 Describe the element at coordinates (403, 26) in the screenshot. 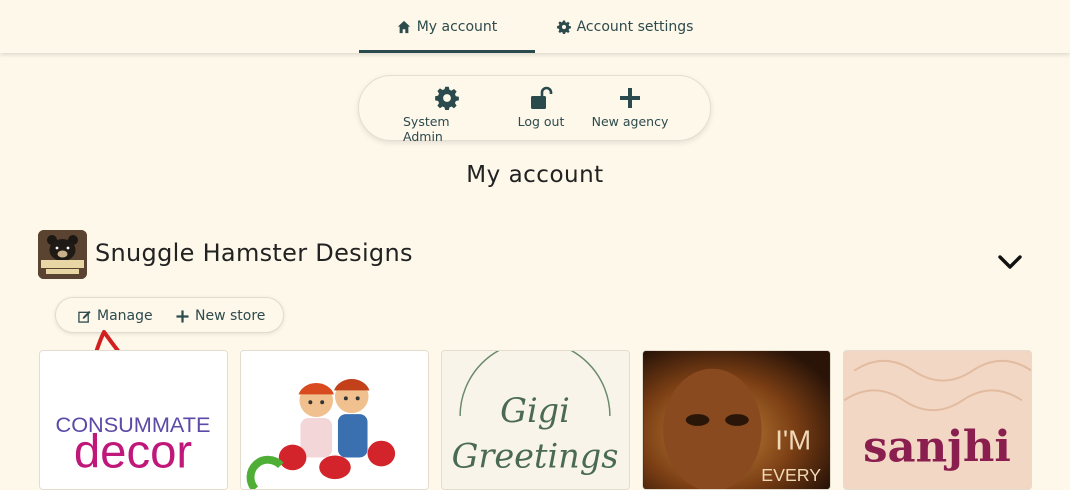

I see `home-icon` at that location.